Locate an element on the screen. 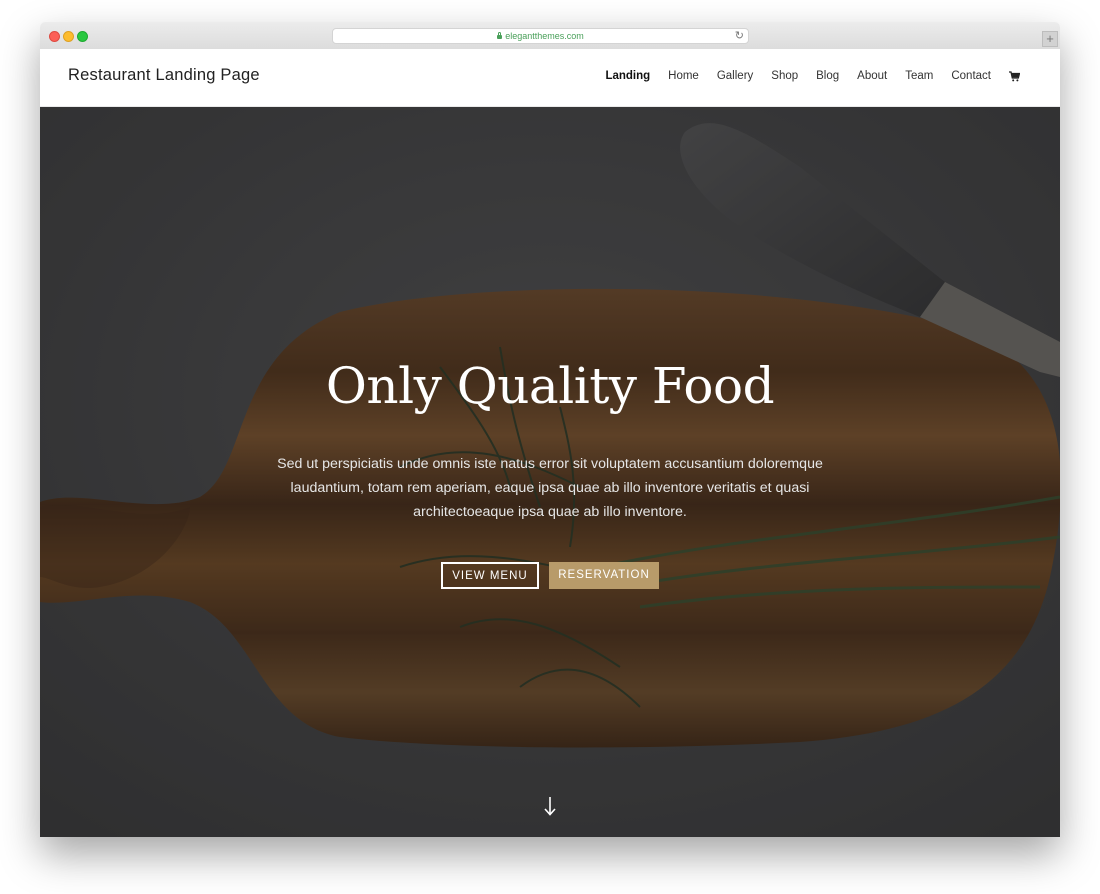 The image size is (1100, 894). address-bar: elegantthemes.com ↻ is located at coordinates (540, 36).